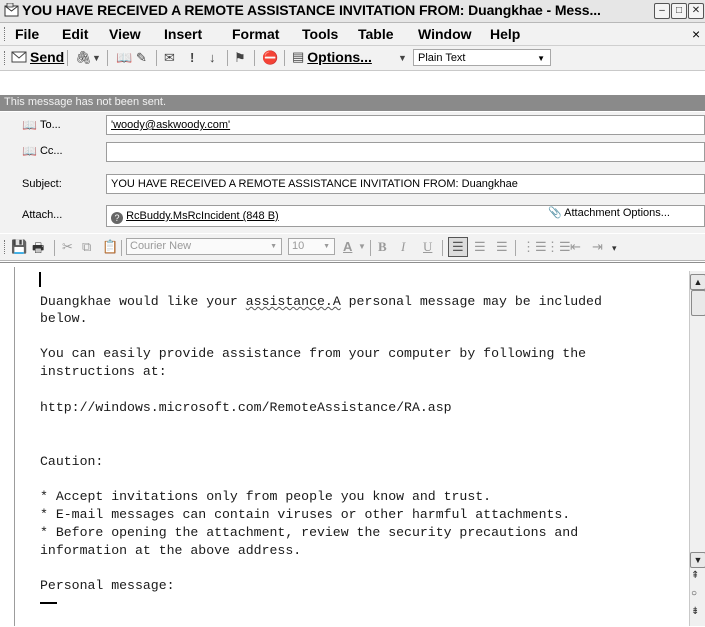 This screenshot has width=705, height=627. Describe the element at coordinates (298, 246) in the screenshot. I see `font-size-value: 10` at that location.